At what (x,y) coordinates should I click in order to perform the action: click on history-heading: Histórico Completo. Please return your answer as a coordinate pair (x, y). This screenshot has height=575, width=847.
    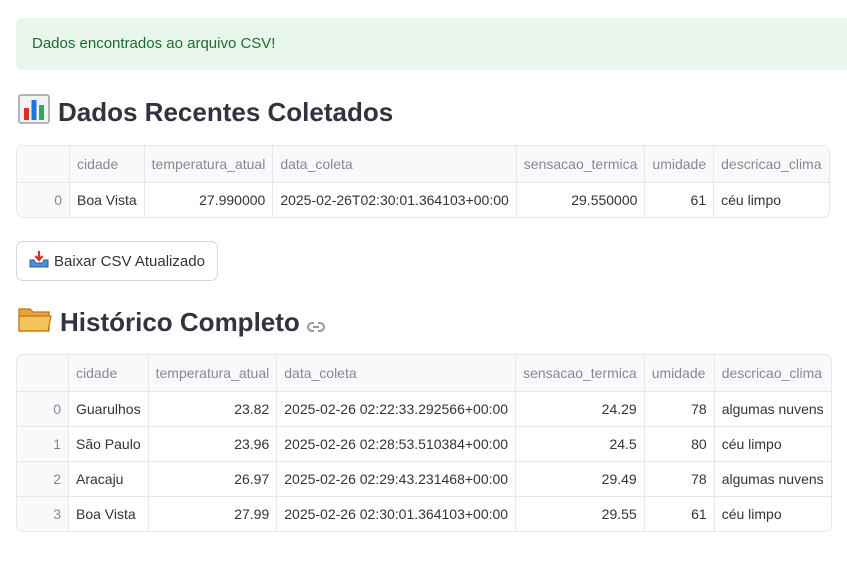
    Looking at the image, I should click on (171, 322).